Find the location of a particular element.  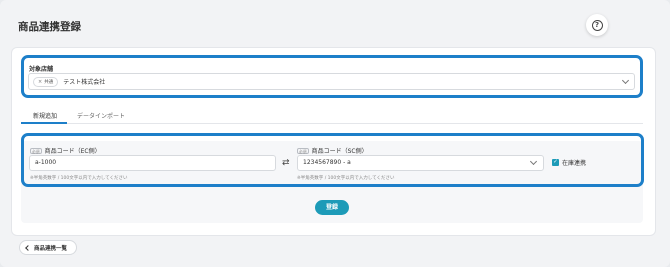

stock-sync-label: 在庫連携 is located at coordinates (574, 162).